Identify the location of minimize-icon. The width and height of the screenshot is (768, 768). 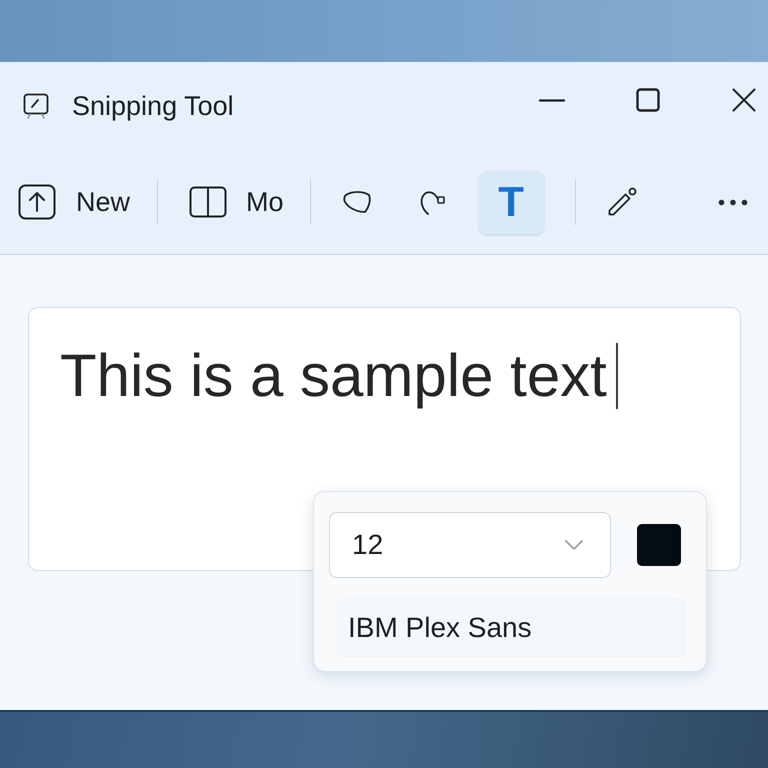
(552, 100).